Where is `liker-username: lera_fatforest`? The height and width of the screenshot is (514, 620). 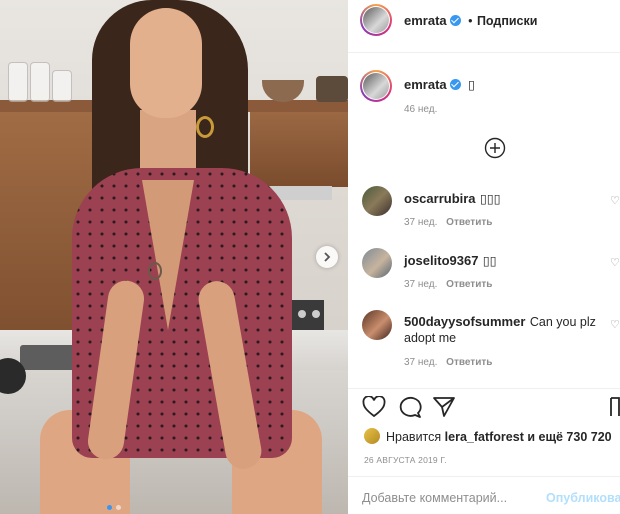 liker-username: lera_fatforest is located at coordinates (484, 437).